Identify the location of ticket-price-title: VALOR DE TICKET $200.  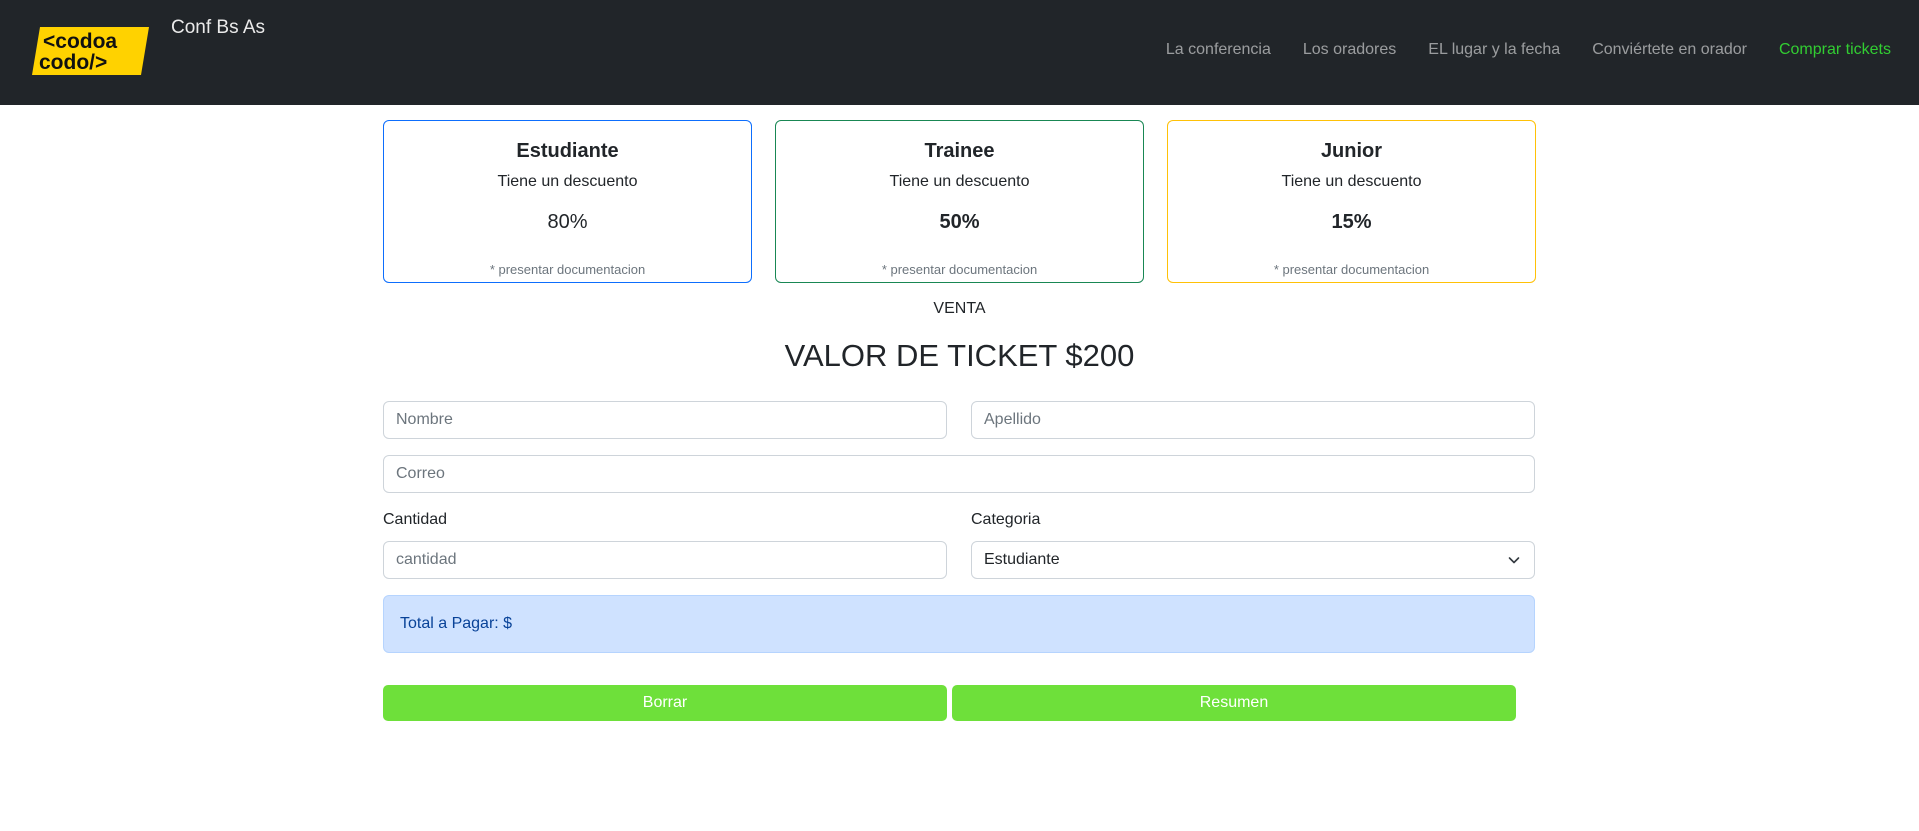
(959, 355).